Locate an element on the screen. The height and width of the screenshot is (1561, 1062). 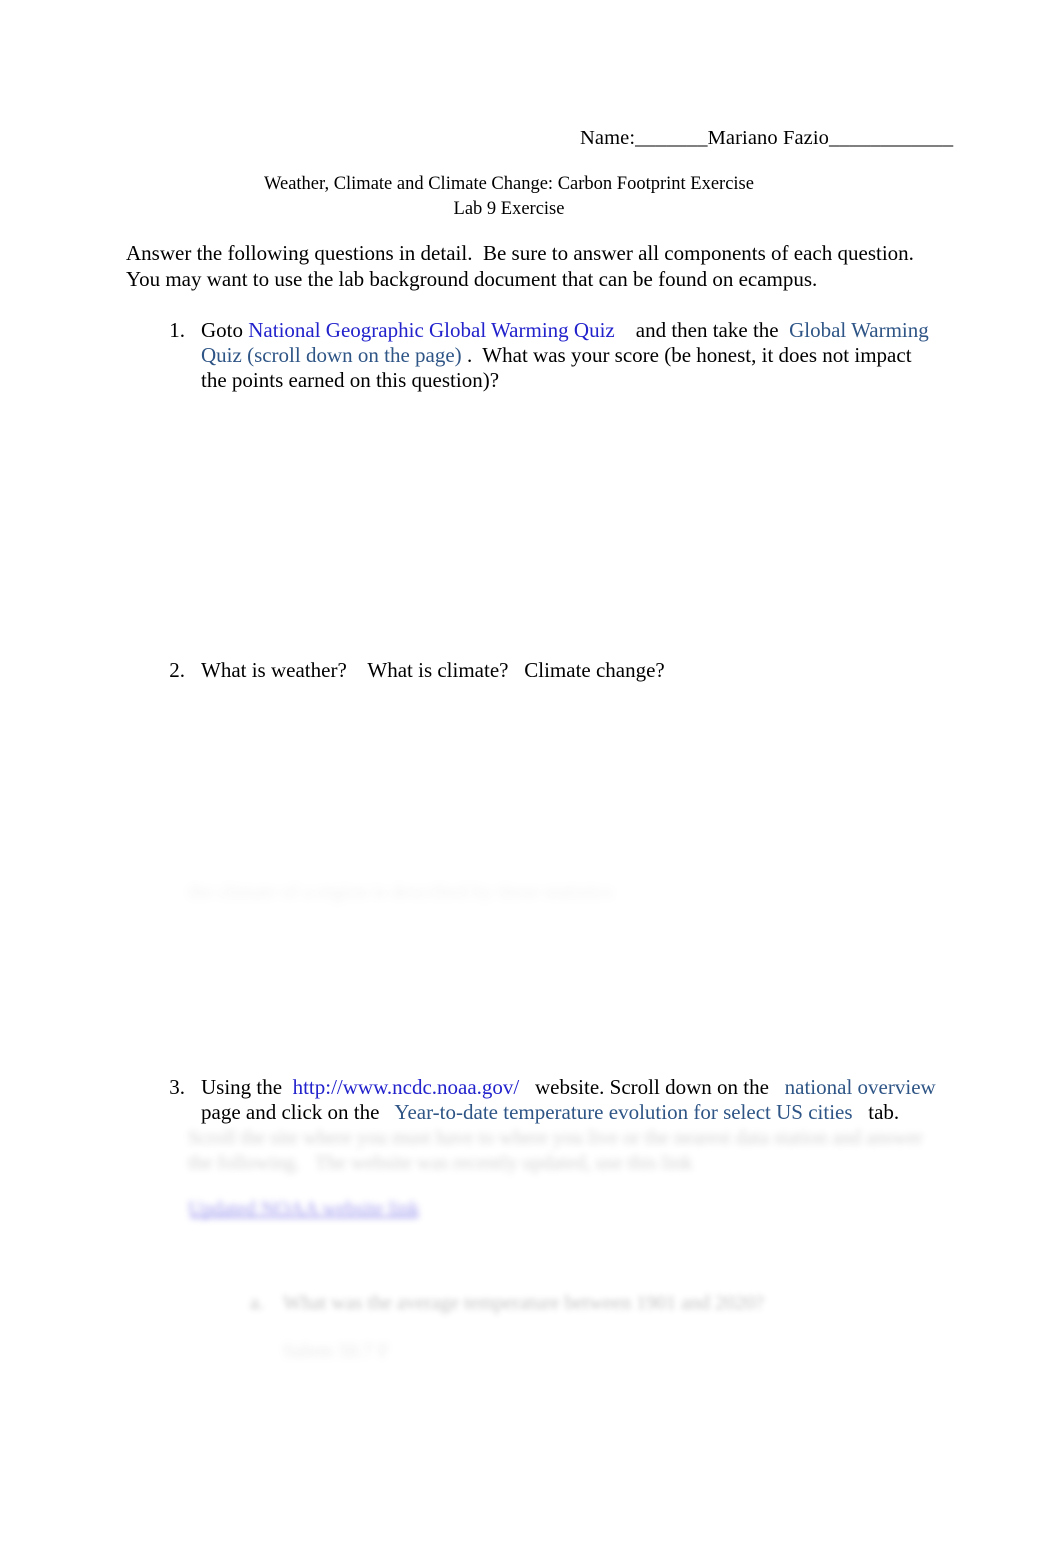
question-1-number: 1. is located at coordinates (177, 330).